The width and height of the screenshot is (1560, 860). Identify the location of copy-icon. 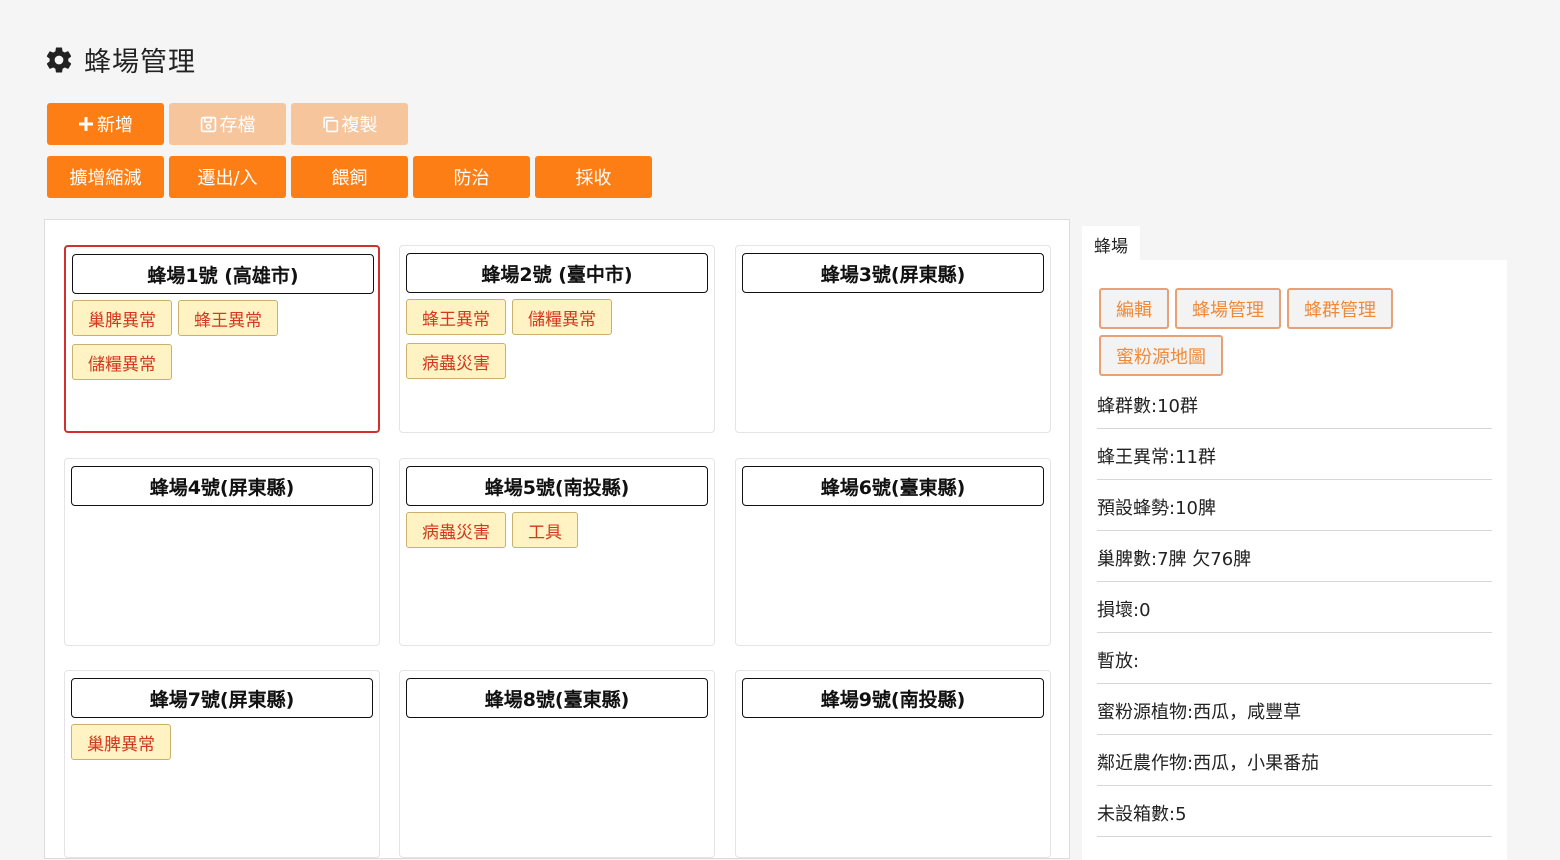
(330, 124).